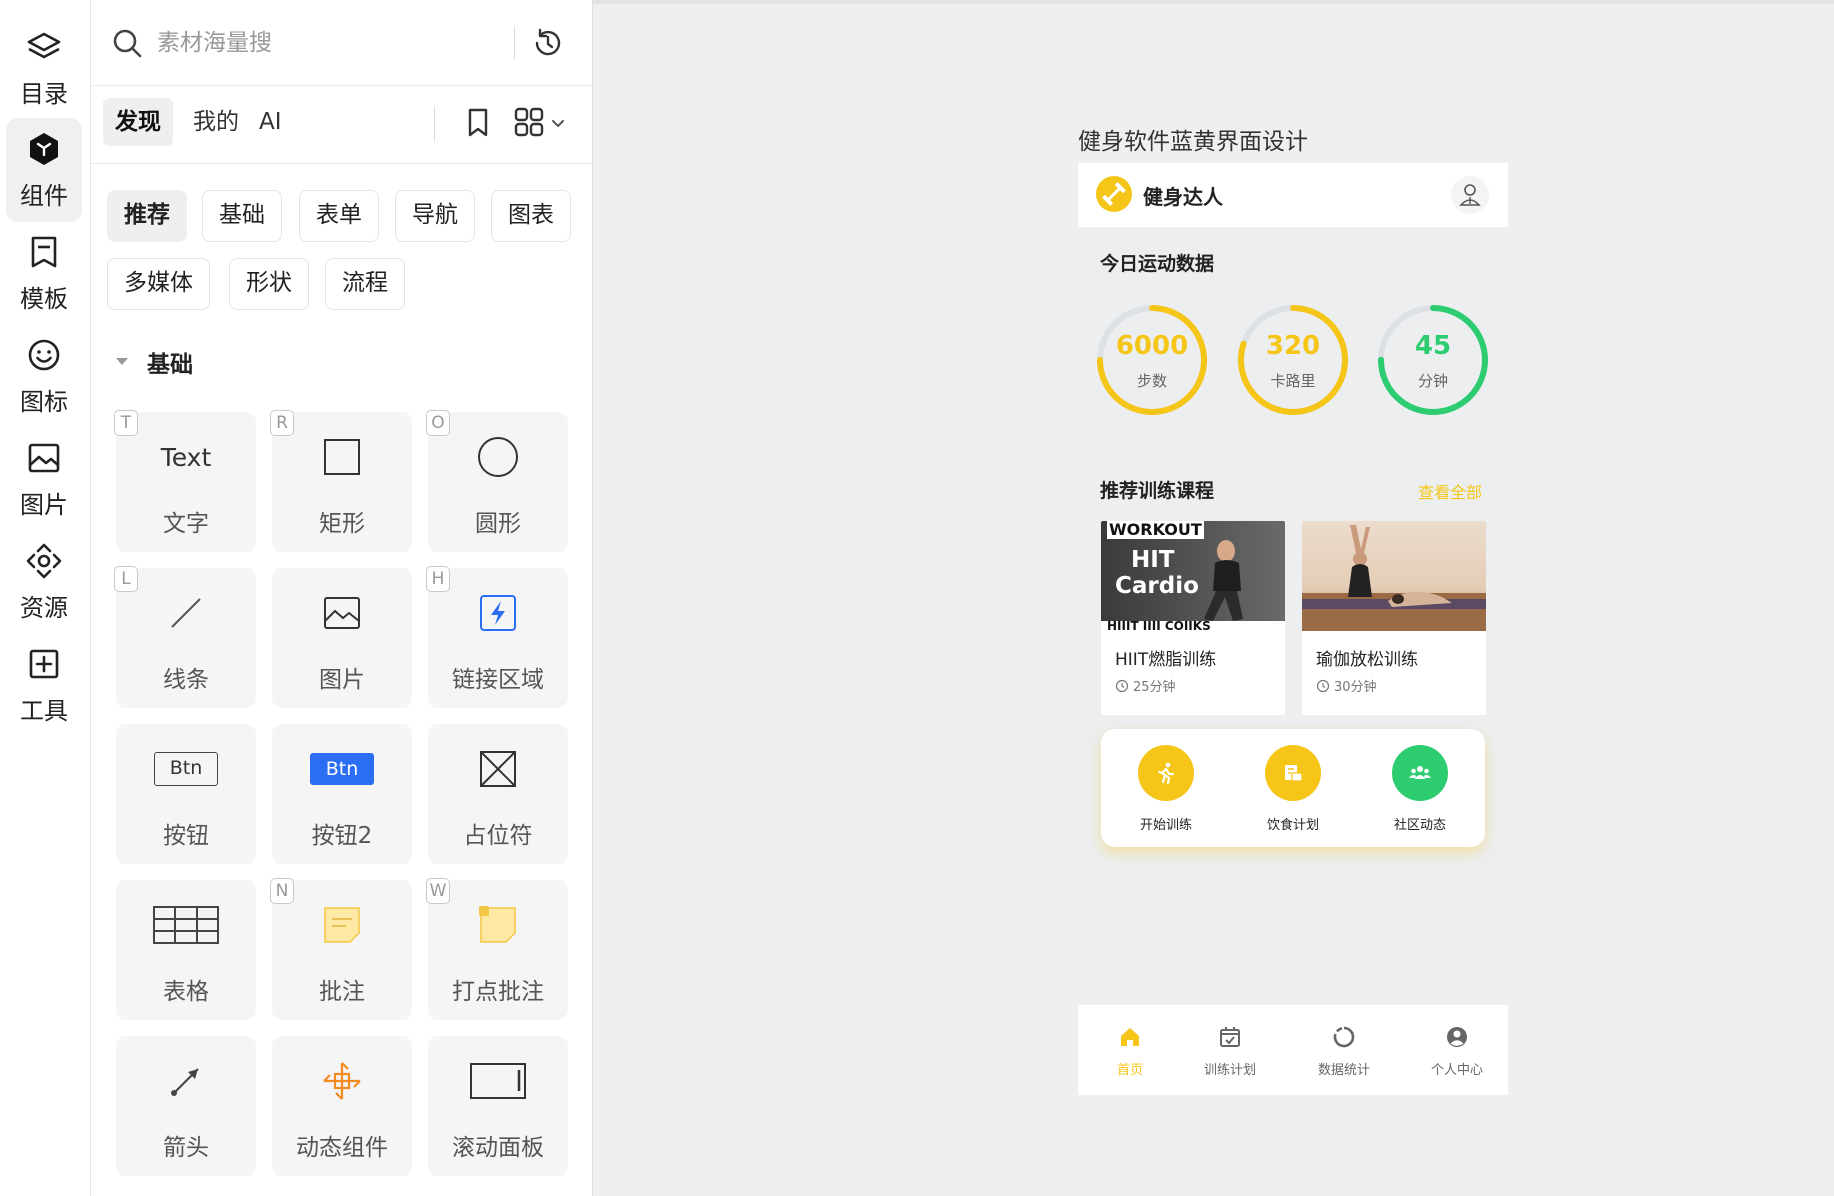 The width and height of the screenshot is (1834, 1196). I want to click on quick-action-community: 社区动态, so click(1420, 790).